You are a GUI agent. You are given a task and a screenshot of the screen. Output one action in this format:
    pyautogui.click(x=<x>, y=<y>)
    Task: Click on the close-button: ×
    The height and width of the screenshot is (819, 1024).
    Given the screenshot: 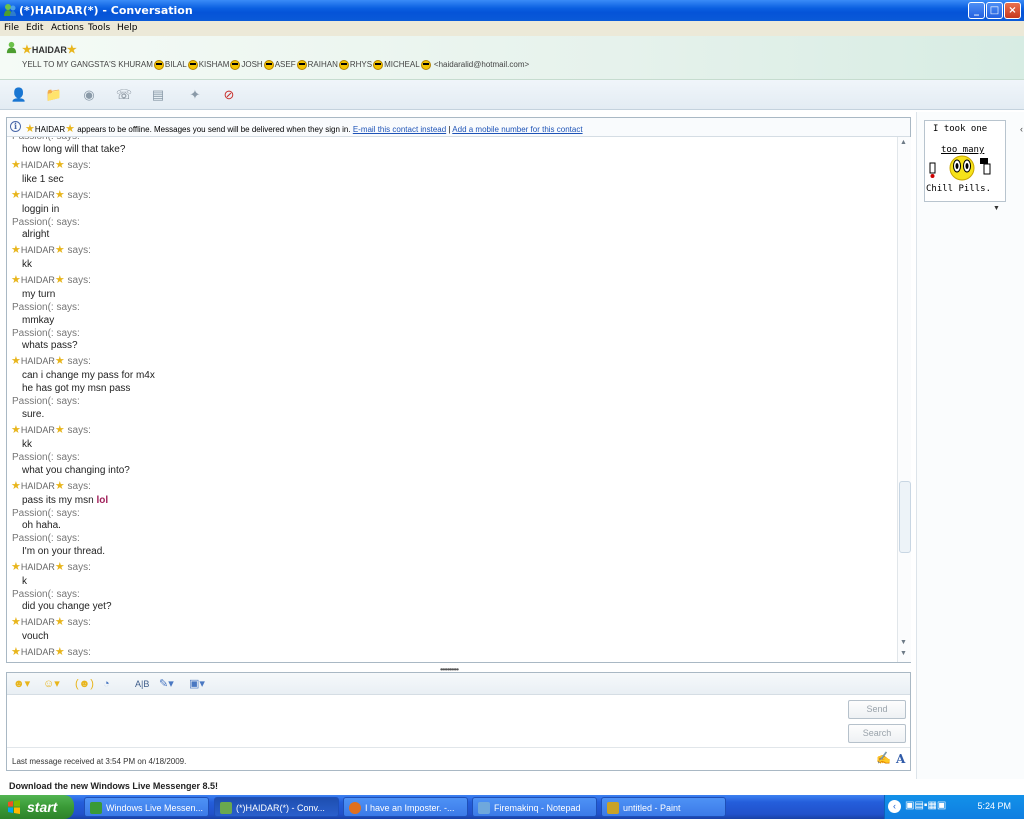 What is the action you would take?
    pyautogui.click(x=1012, y=10)
    